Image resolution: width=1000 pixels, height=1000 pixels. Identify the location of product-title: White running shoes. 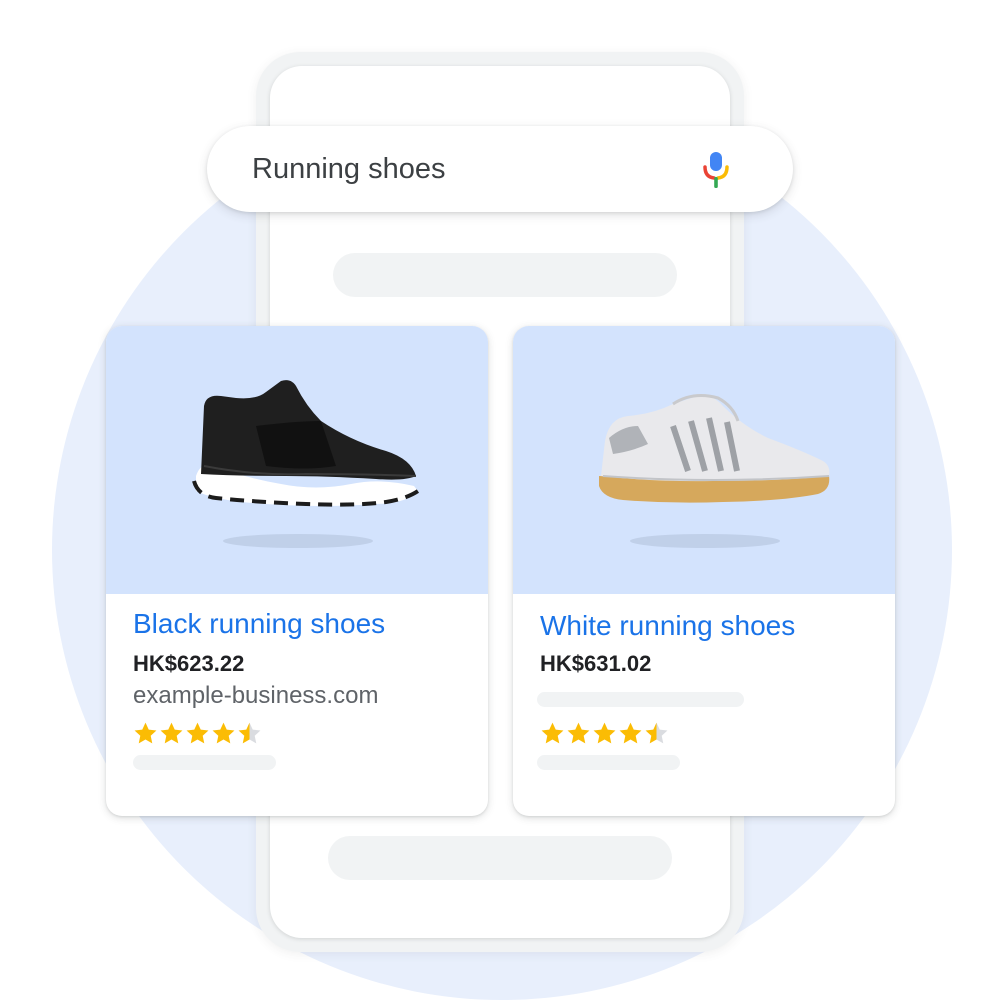
(667, 626).